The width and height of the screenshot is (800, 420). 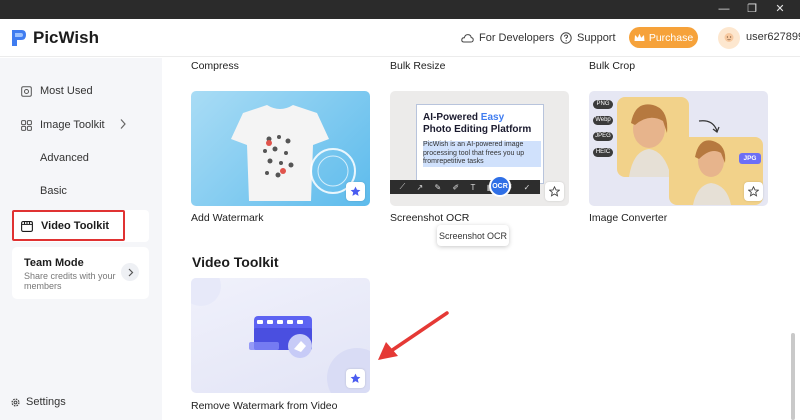 I want to click on sidebar-item-label: Advanced, so click(x=64, y=158).